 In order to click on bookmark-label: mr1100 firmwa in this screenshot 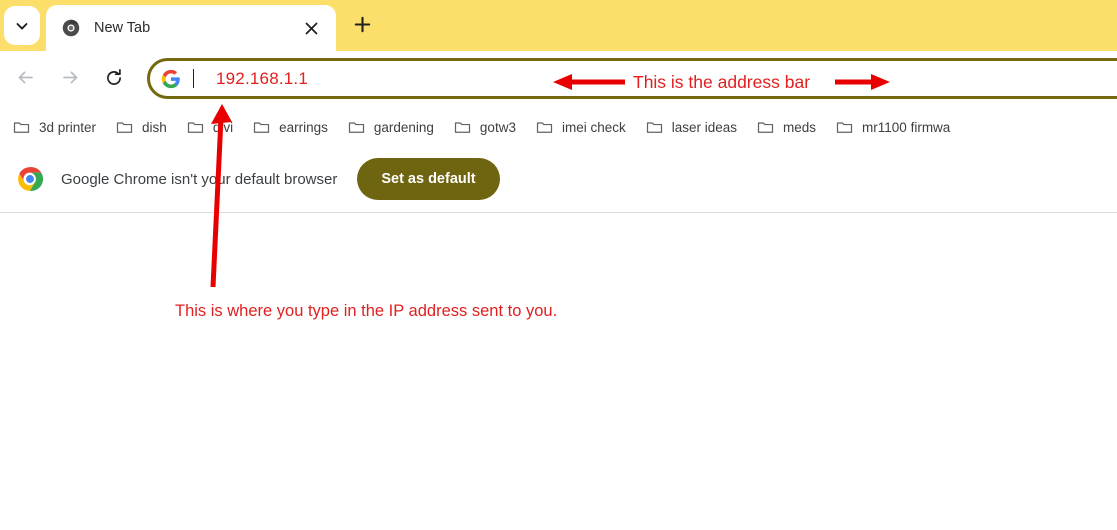, I will do `click(906, 127)`.